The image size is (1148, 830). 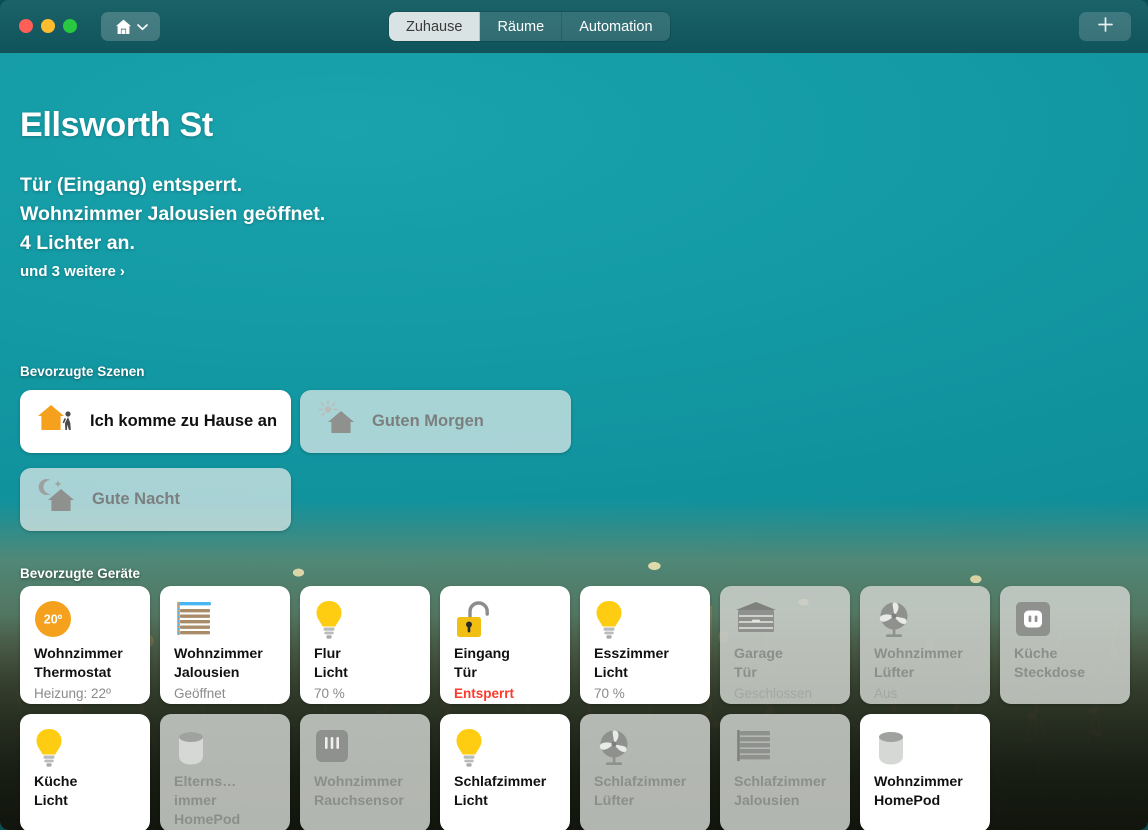 What do you see at coordinates (85, 645) in the screenshot?
I see `device-tile: 20º Wohnzimmer Thermostat Heizung: 22º` at bounding box center [85, 645].